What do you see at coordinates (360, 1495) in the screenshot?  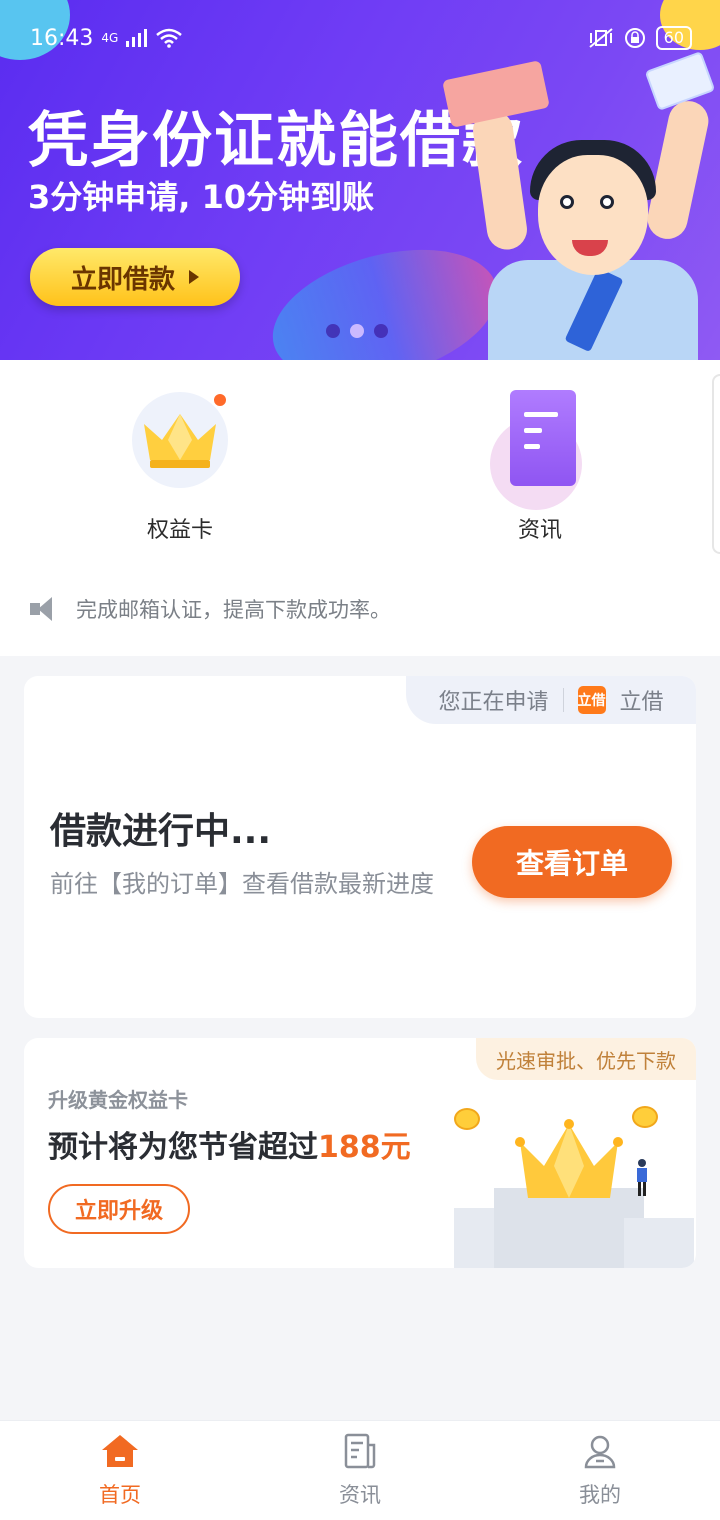 I see `tab-label: 资讯` at bounding box center [360, 1495].